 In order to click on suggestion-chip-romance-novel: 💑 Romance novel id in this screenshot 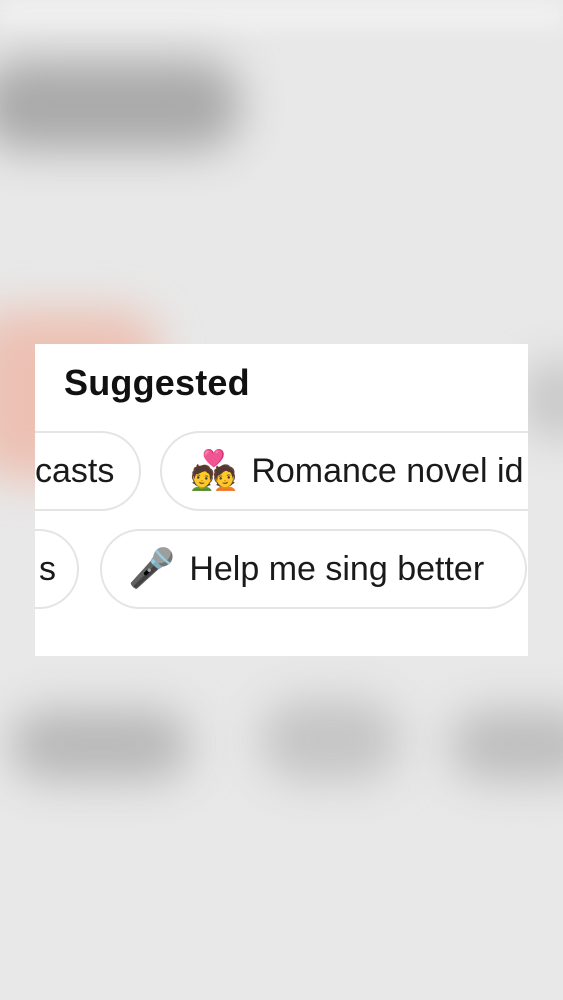, I will do `click(344, 471)`.